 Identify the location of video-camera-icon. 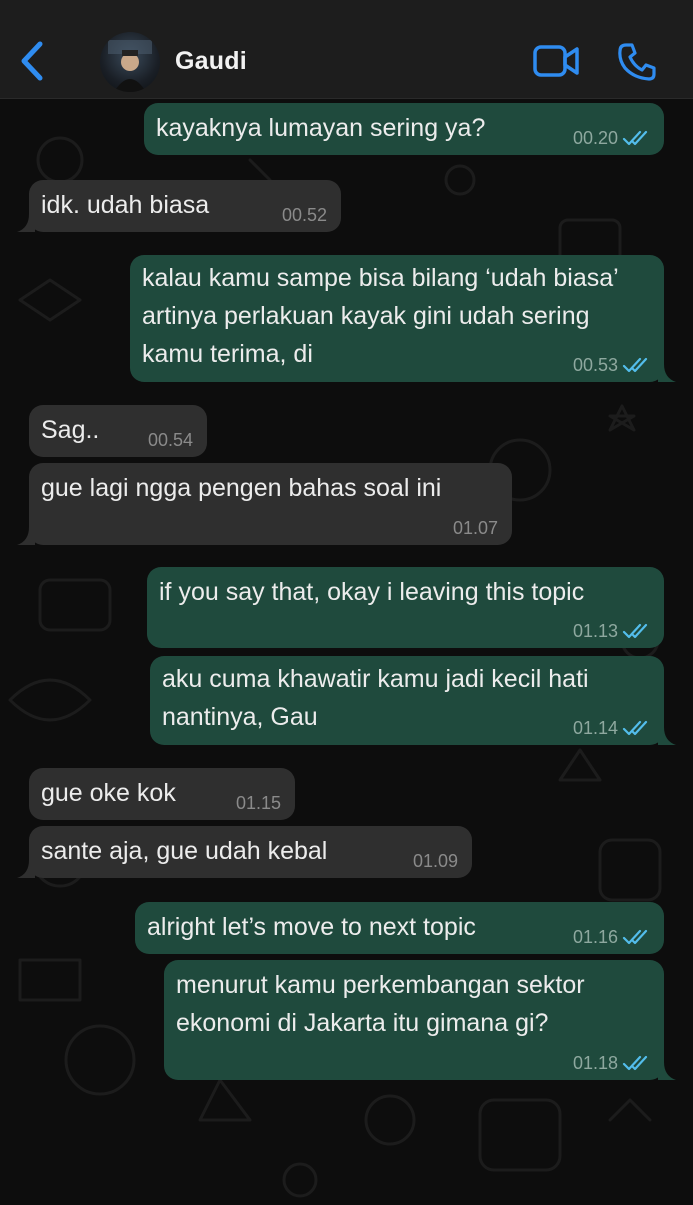
(556, 61).